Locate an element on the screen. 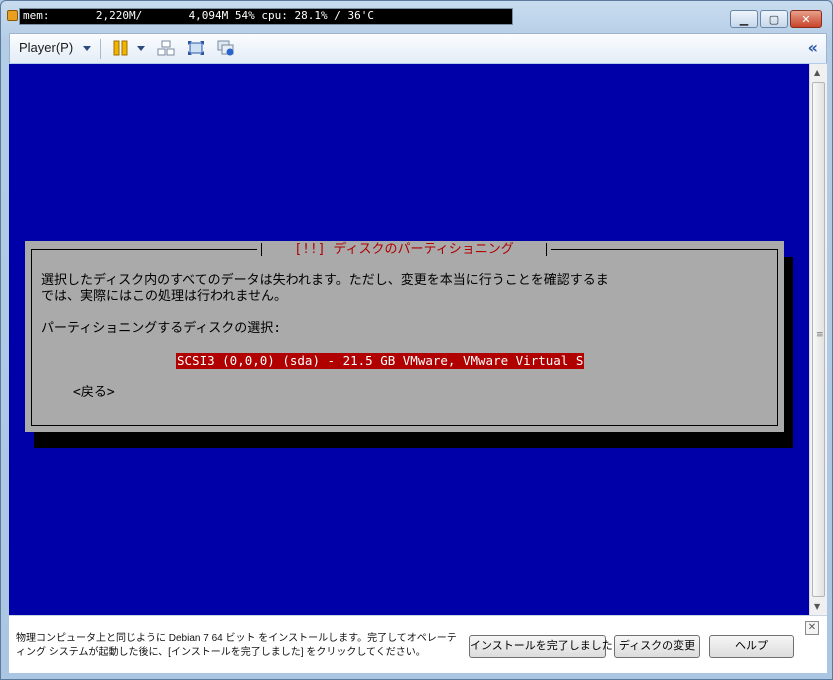 The image size is (833, 680). player-menu: Player(P) is located at coordinates (46, 47).